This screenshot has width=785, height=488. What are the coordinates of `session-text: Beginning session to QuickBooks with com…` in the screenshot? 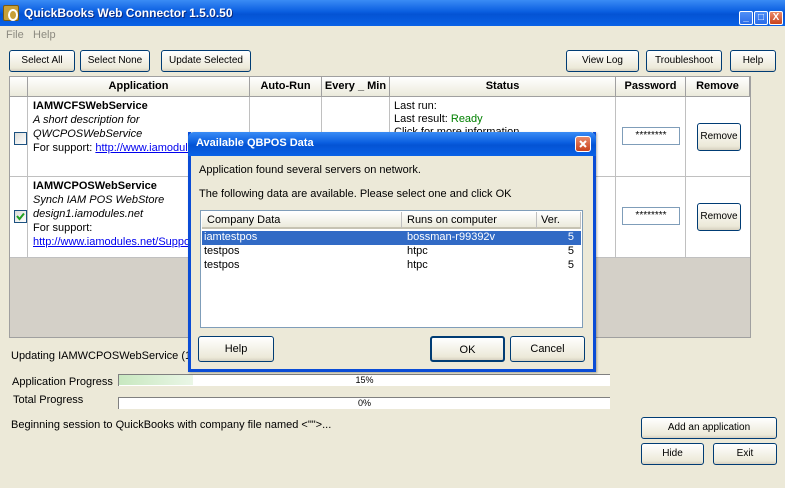 It's located at (171, 425).